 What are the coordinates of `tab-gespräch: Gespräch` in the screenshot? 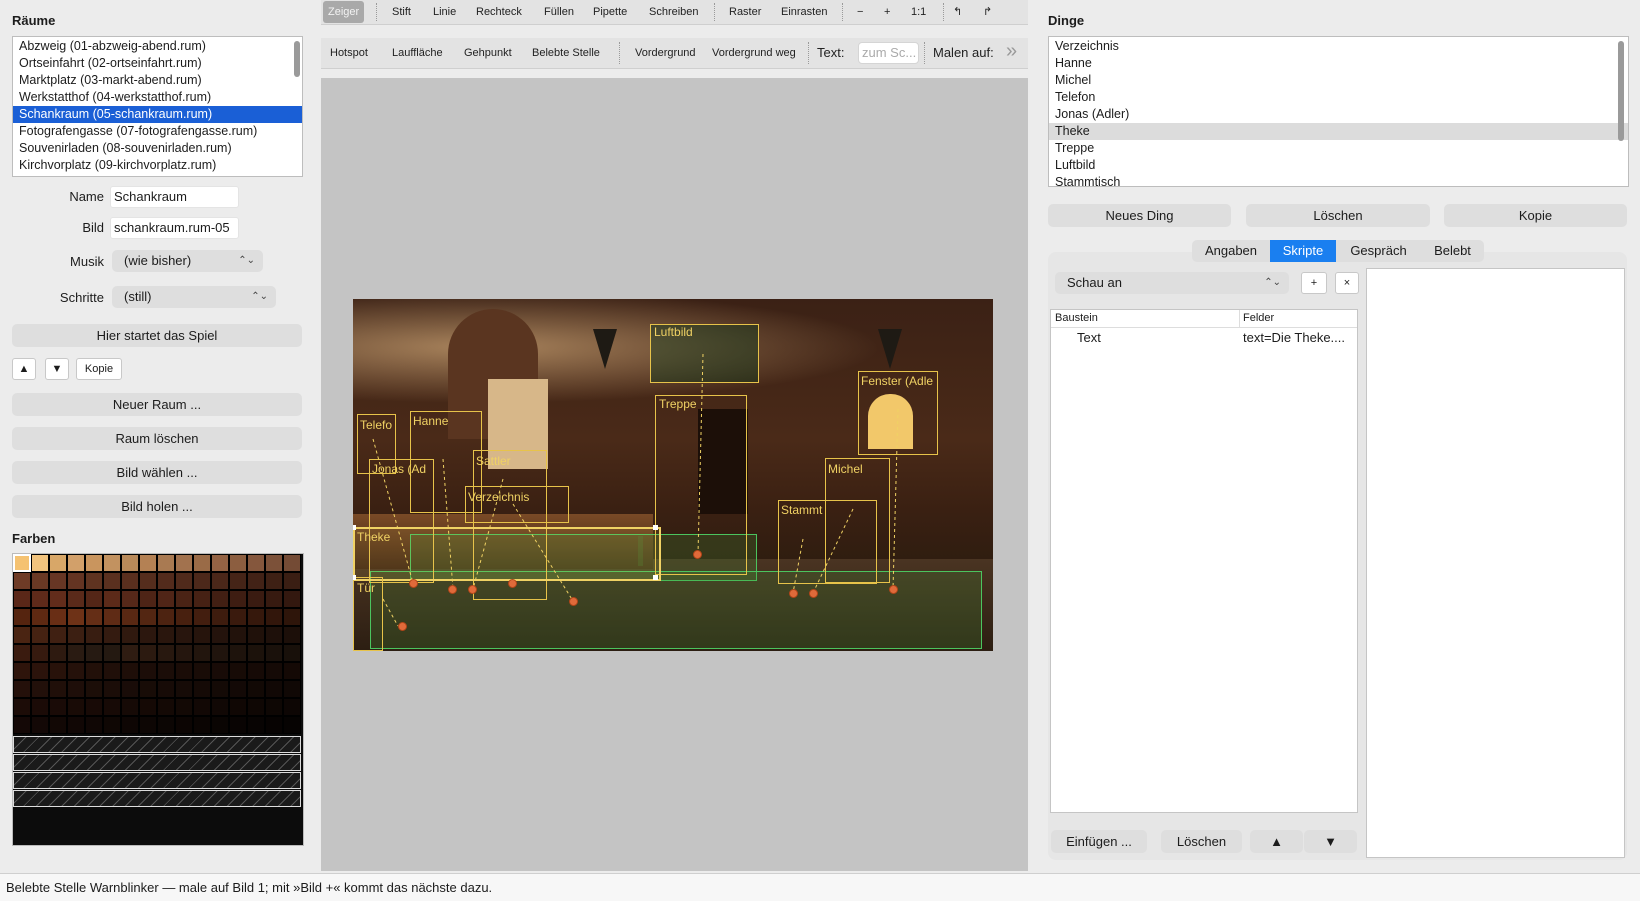 It's located at (1378, 251).